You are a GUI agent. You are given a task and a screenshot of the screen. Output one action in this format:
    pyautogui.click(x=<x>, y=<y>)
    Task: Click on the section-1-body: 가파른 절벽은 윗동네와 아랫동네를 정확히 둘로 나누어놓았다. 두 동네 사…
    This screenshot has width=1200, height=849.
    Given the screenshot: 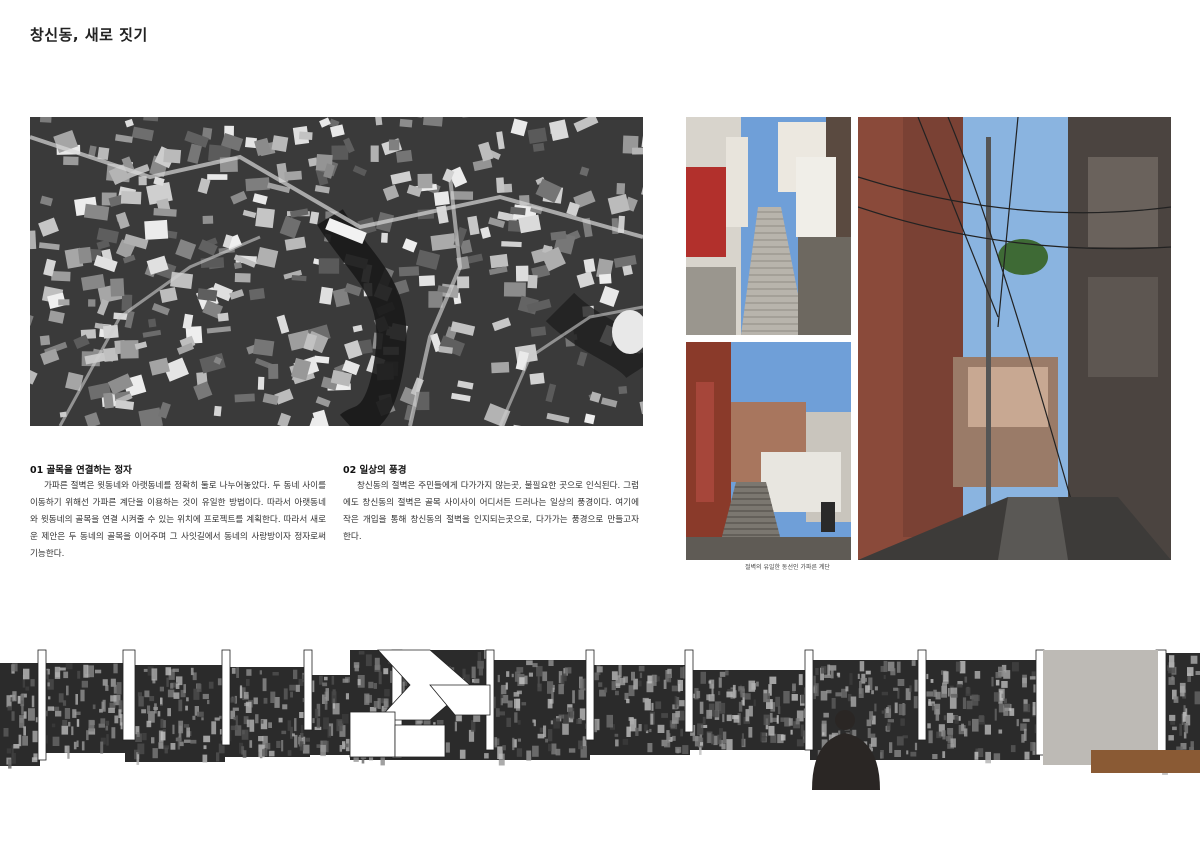 What is the action you would take?
    pyautogui.click(x=178, y=520)
    